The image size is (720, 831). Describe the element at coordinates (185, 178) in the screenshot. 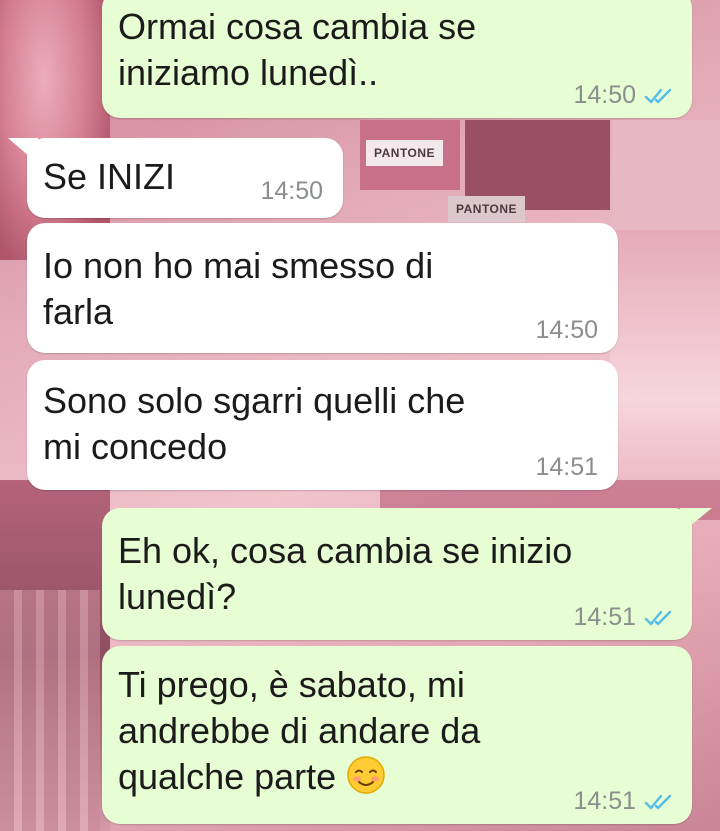

I see `message-bubble-incoming: Se INIZI 14:50` at that location.